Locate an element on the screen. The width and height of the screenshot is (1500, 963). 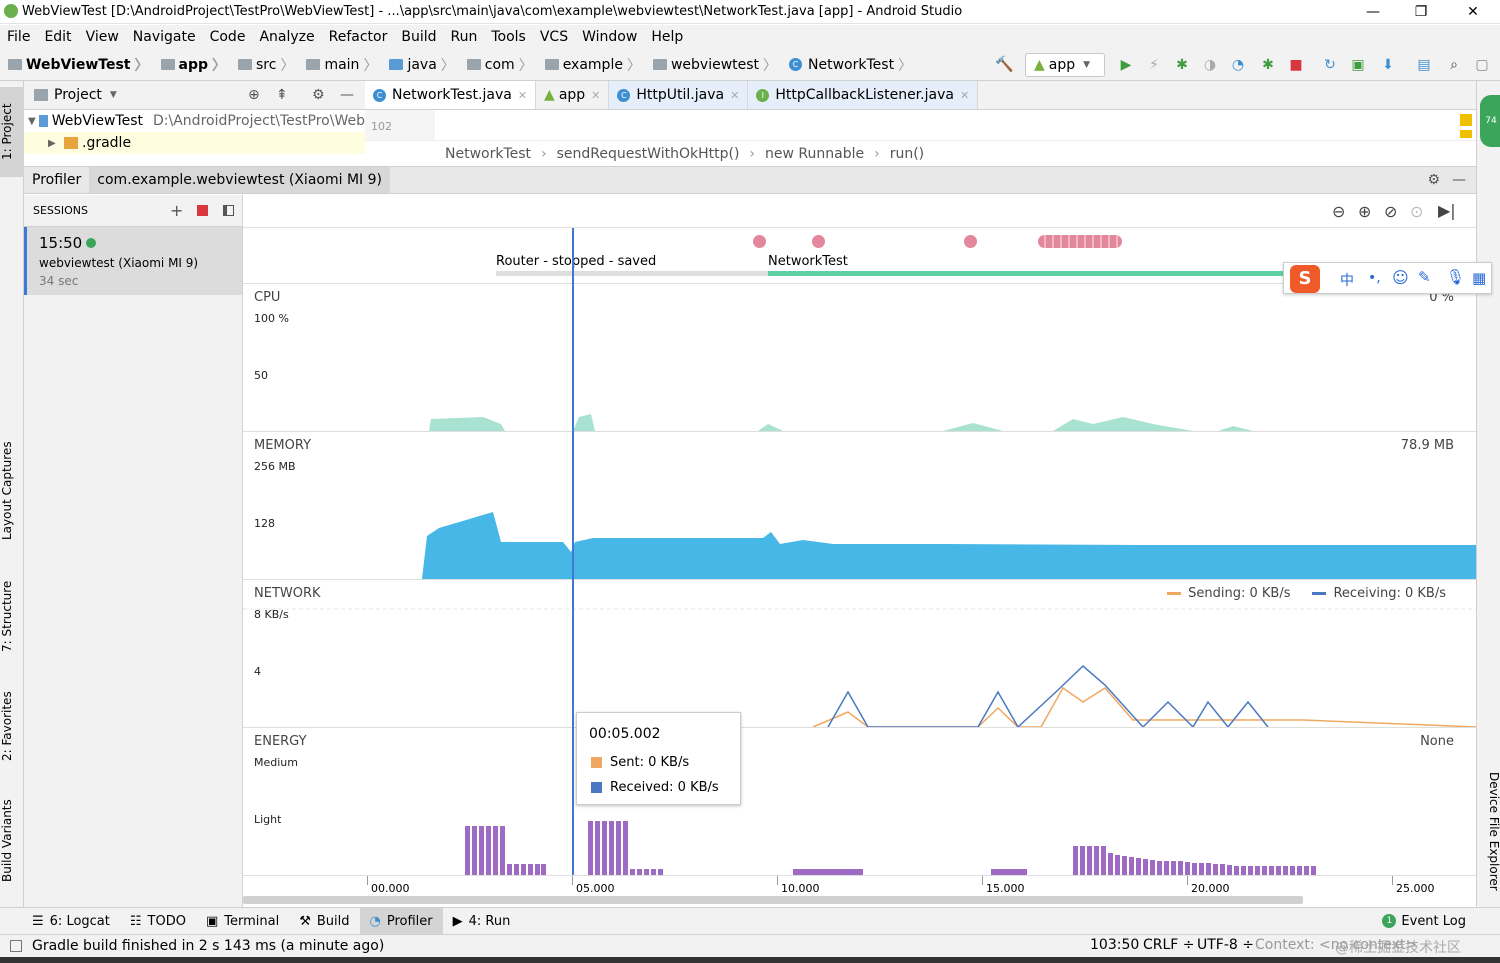
close-button: ✕ is located at coordinates (1473, 12).